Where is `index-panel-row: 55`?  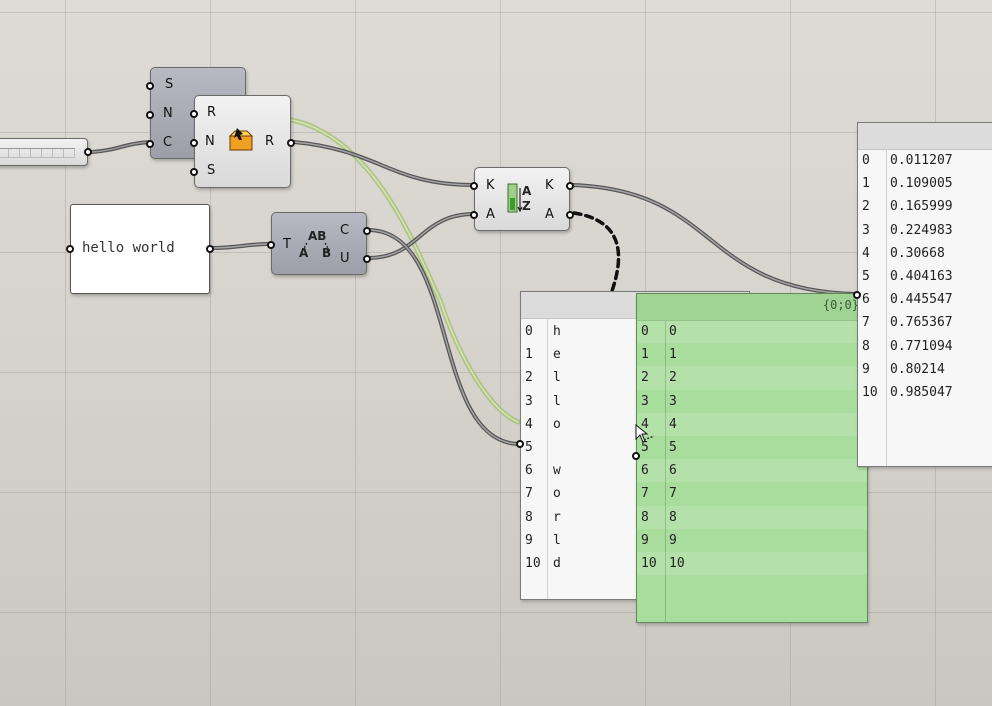
index-panel-row: 55 is located at coordinates (752, 447).